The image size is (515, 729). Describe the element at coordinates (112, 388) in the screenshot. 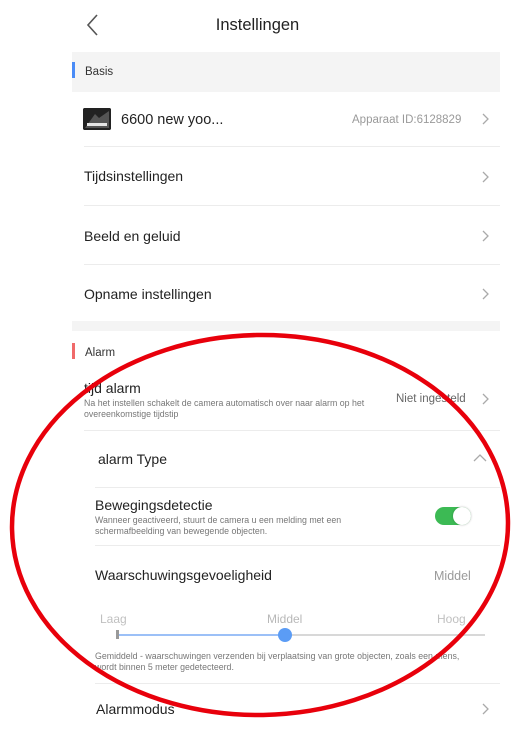

I see `time-alarm-title: tijd alarm` at that location.